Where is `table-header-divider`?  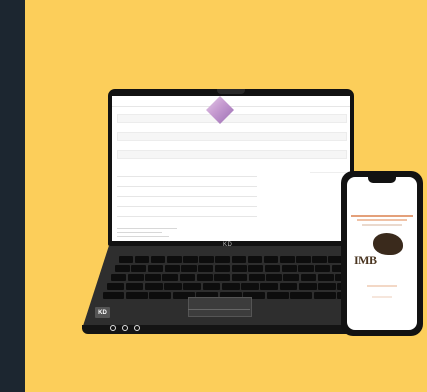 table-header-divider is located at coordinates (187, 176).